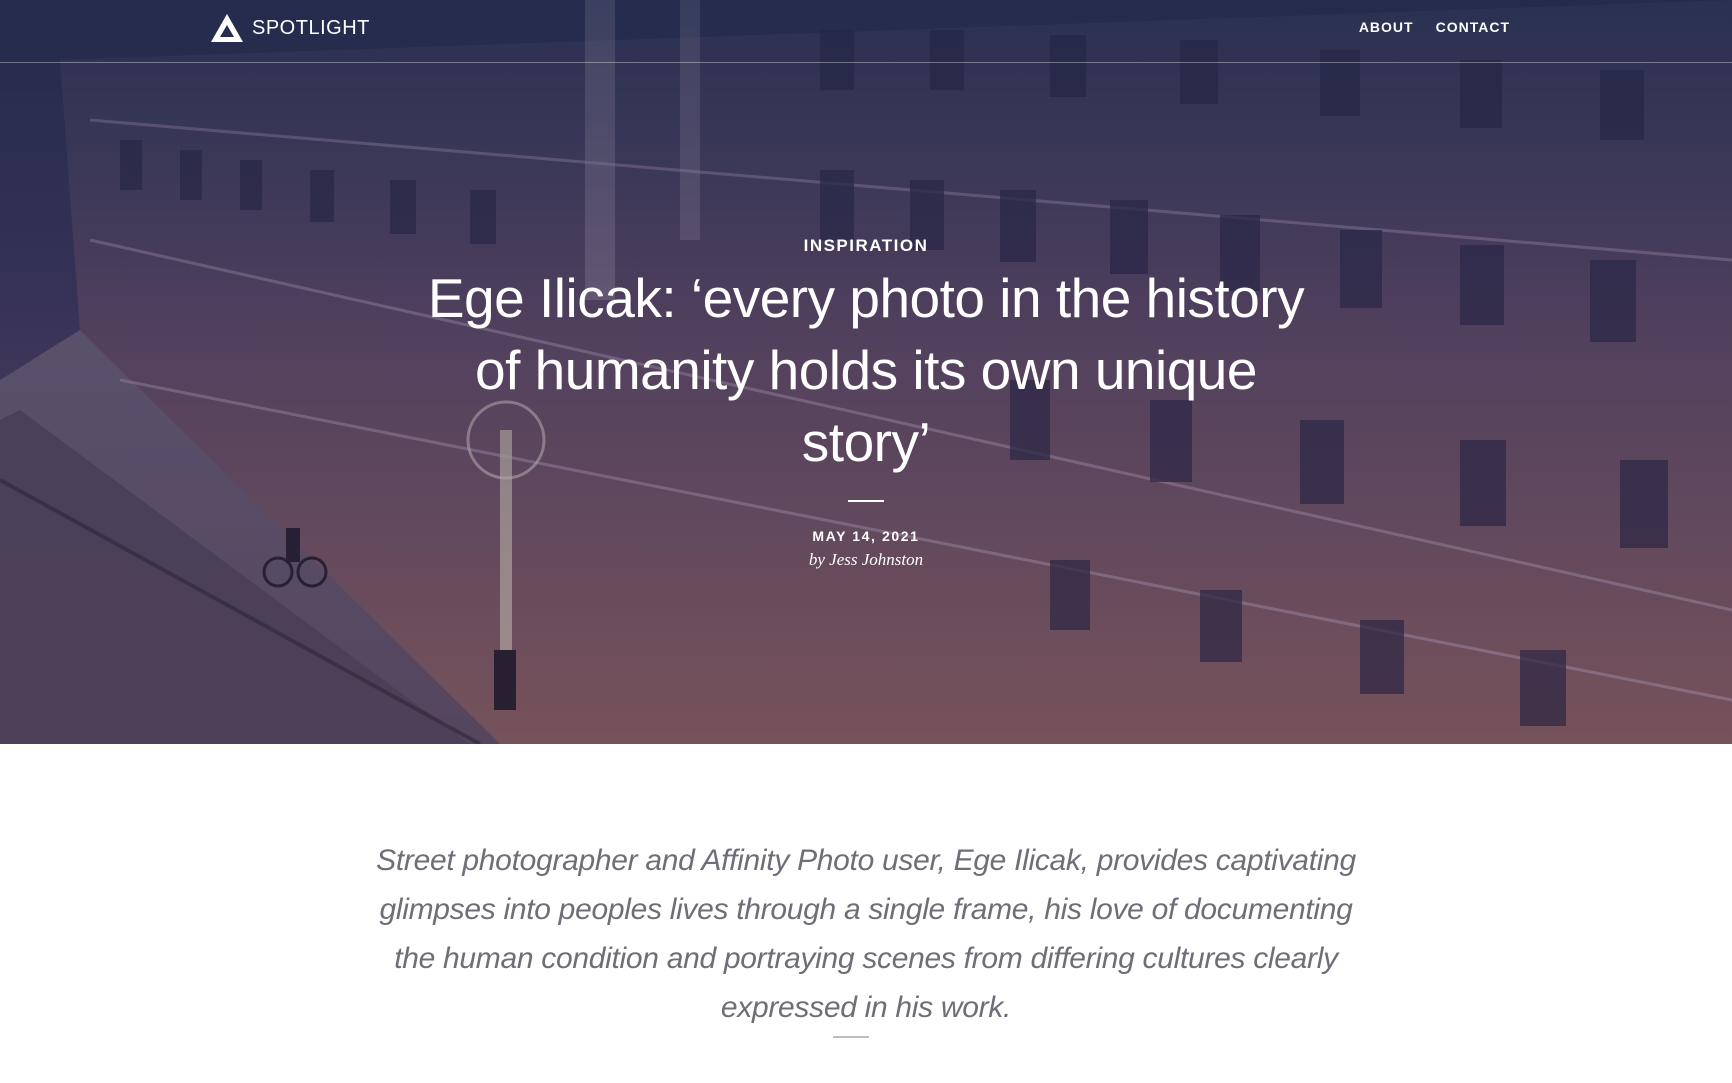 Image resolution: width=1732 pixels, height=1083 pixels. I want to click on brand-name: SPOTLIGHT, so click(311, 27).